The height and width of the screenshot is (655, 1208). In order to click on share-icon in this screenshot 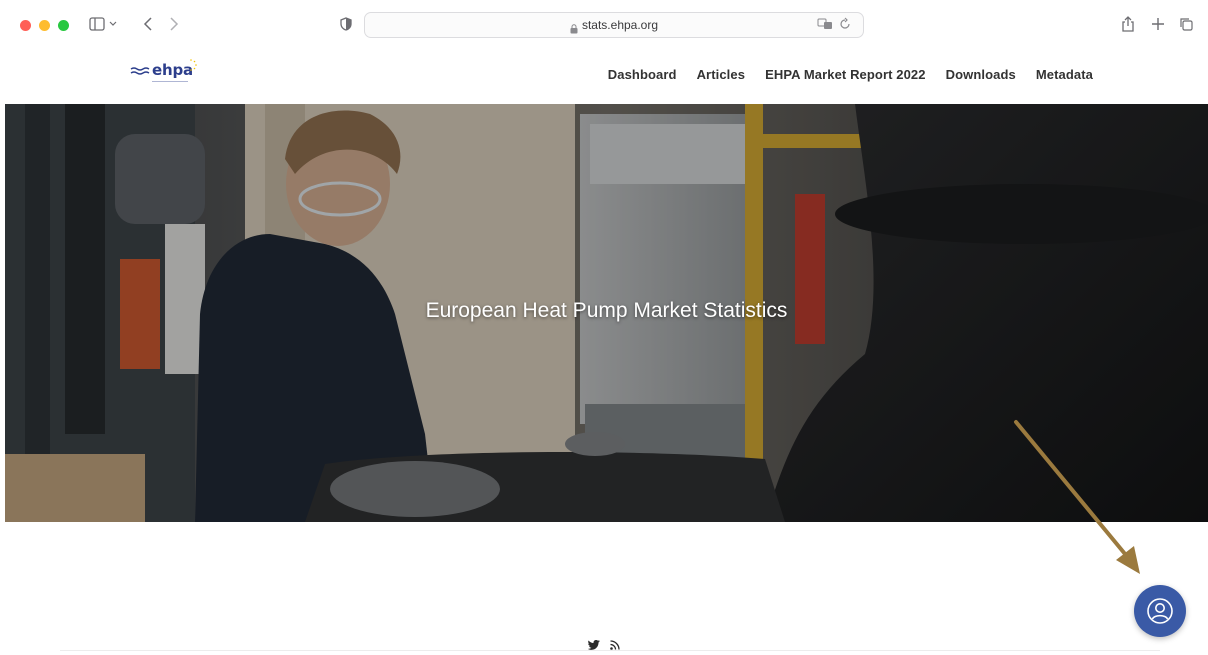, I will do `click(1128, 24)`.